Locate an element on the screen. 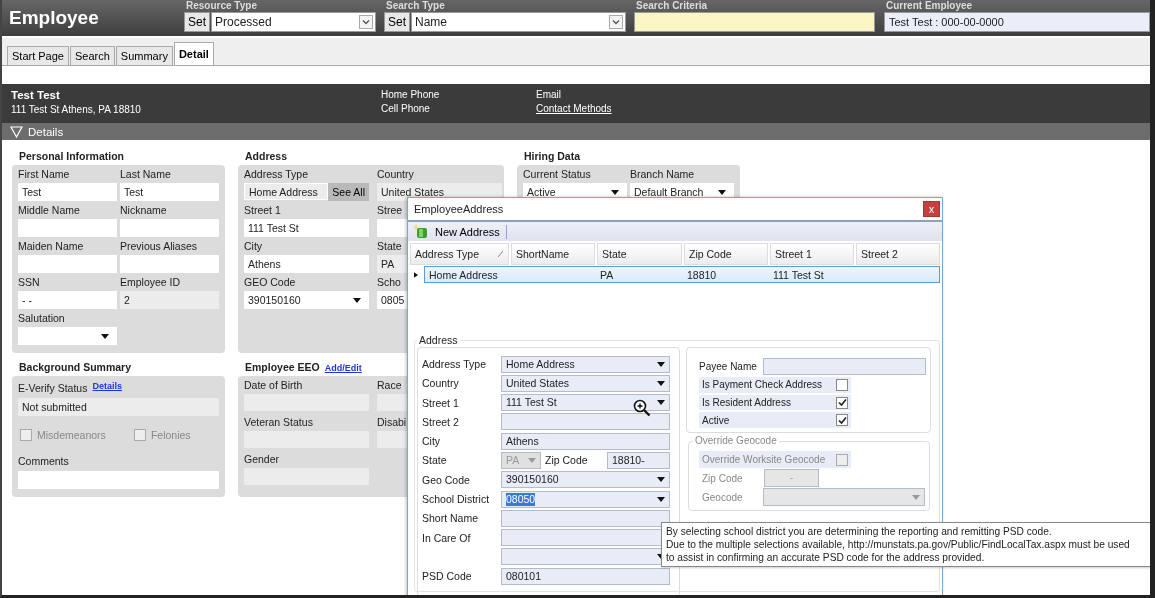 Image resolution: width=1155 pixels, height=598 pixels. dropdown is located at coordinates (67, 336).